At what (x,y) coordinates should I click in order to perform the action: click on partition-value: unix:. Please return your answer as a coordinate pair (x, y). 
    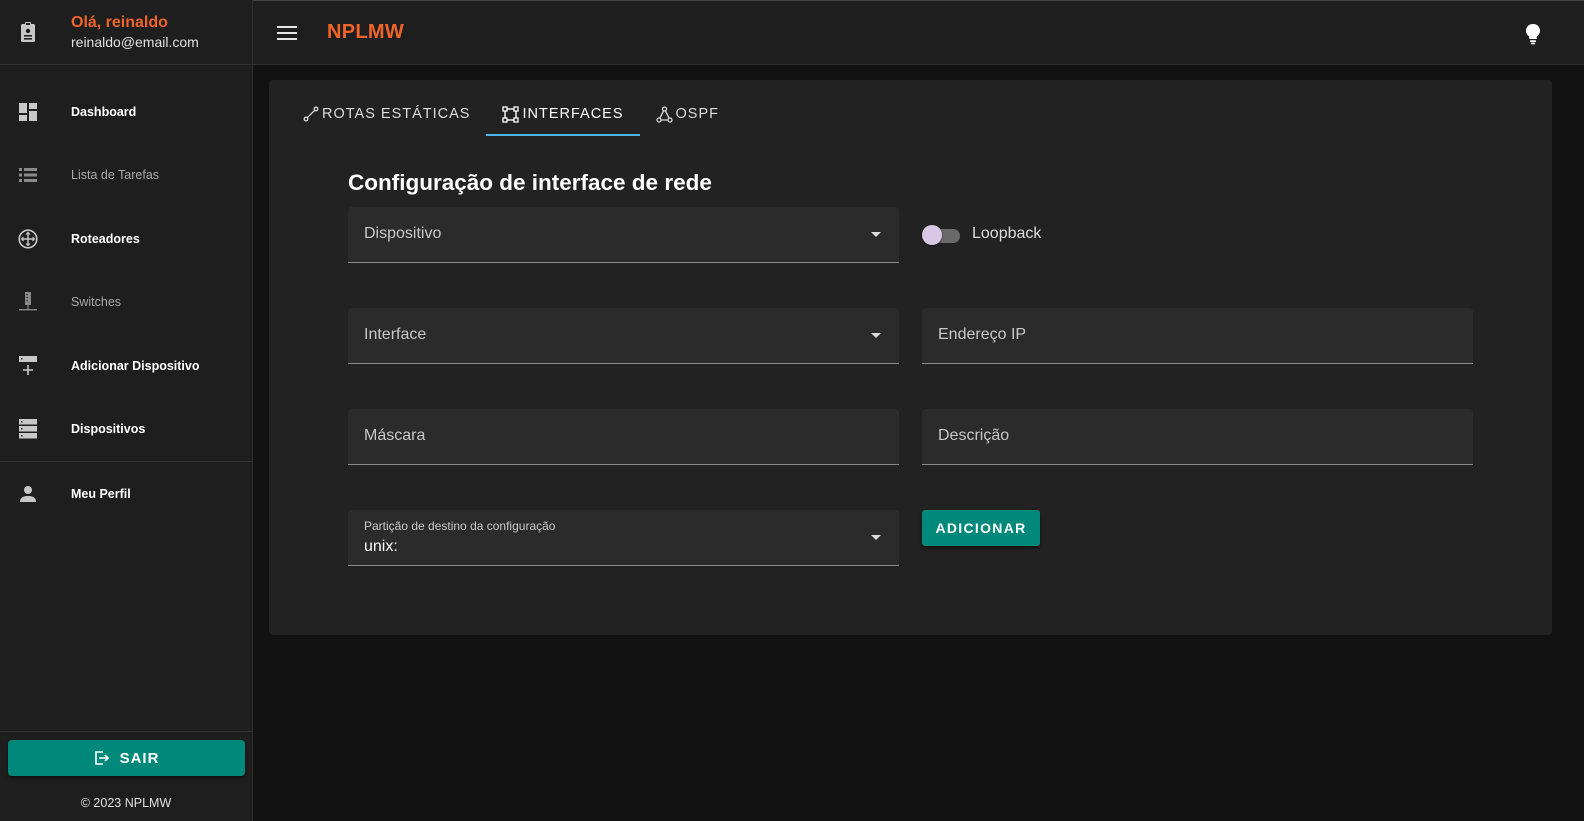
    Looking at the image, I should click on (381, 546).